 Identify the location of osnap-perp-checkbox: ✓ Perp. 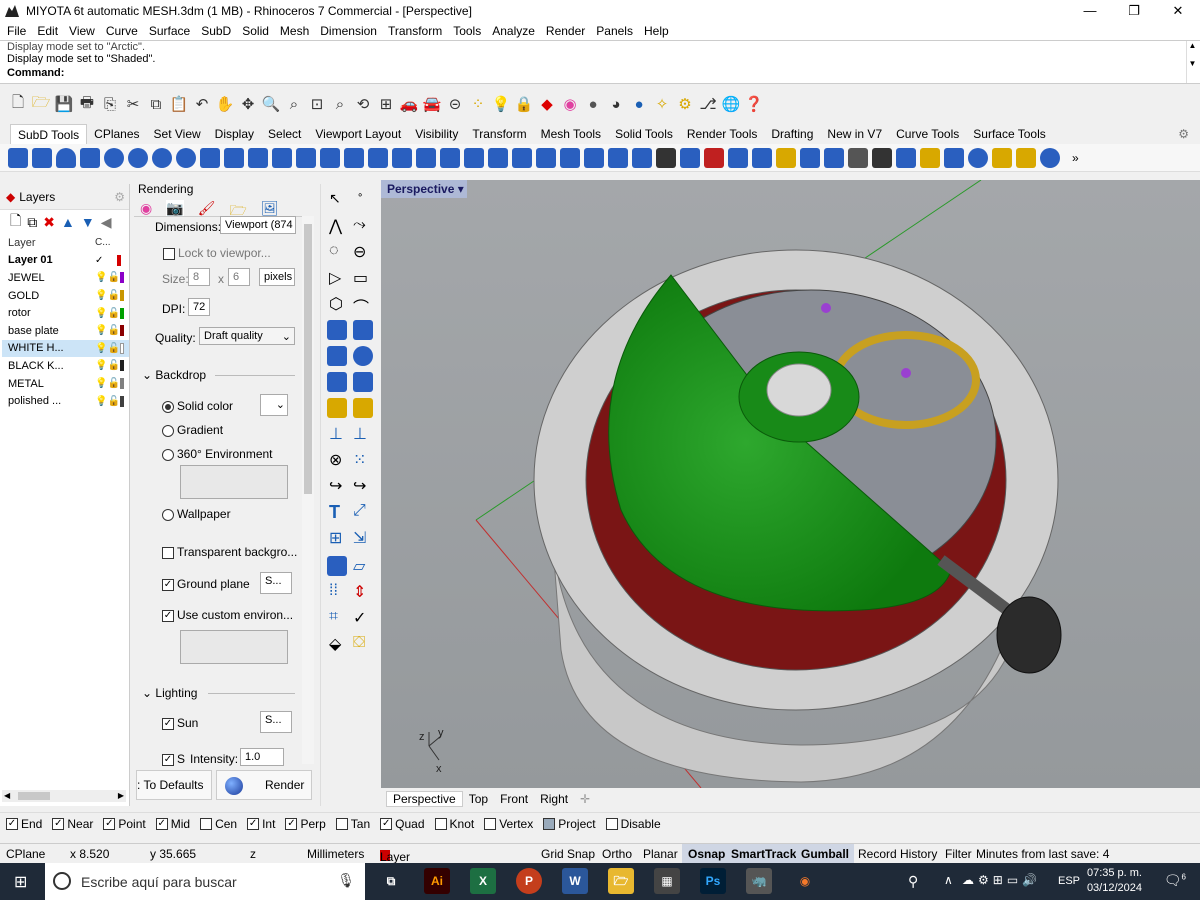
(305, 824).